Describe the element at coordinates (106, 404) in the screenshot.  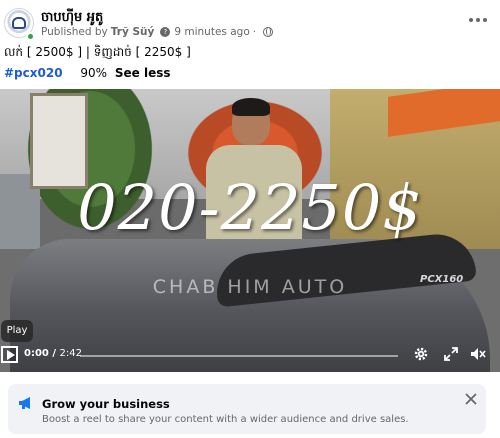
I see `promo-title: Grow your business` at that location.